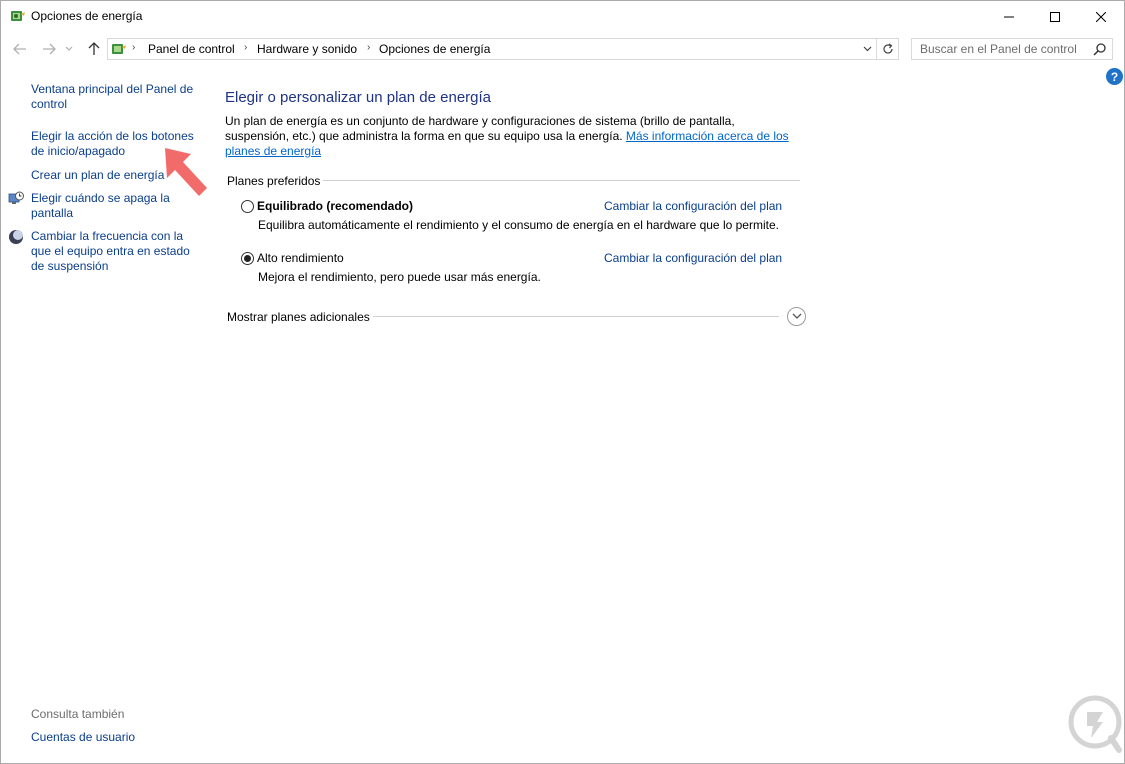  I want to click on help-icon: ?, so click(1114, 76).